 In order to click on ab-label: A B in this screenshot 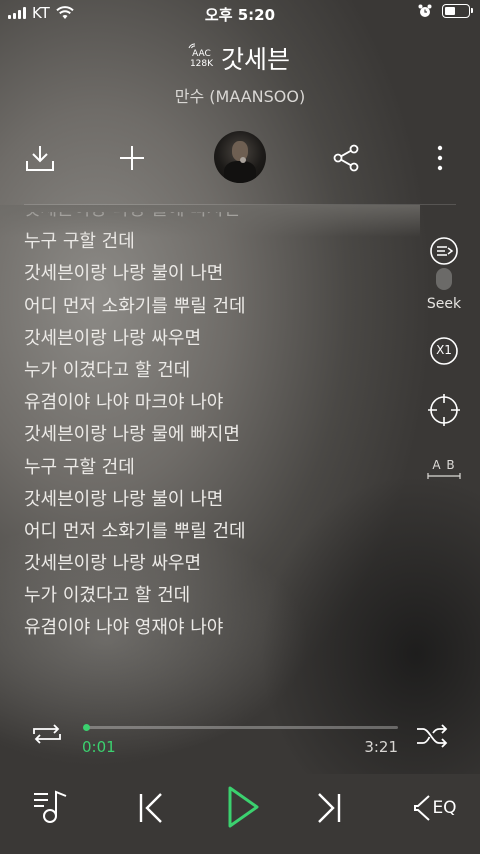, I will do `click(444, 465)`.